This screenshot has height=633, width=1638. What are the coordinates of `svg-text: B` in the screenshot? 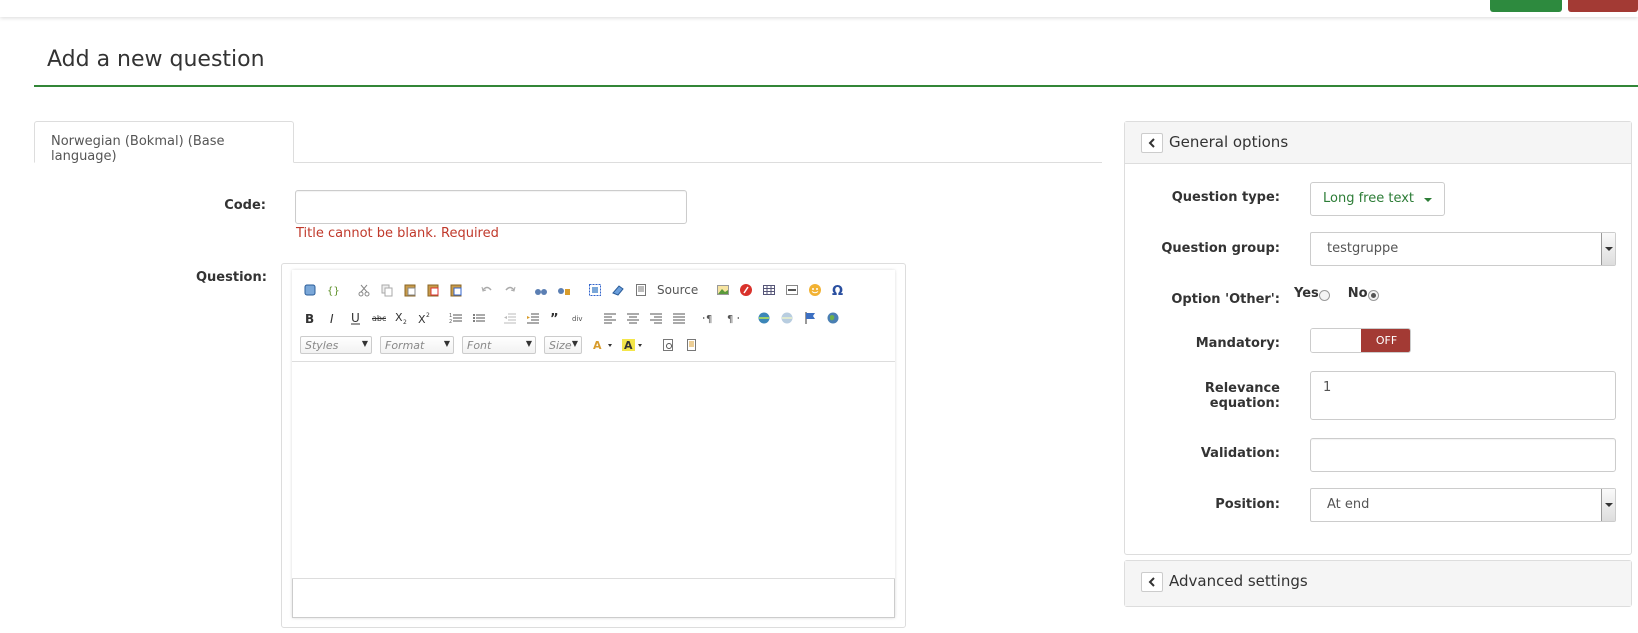 It's located at (309, 318).